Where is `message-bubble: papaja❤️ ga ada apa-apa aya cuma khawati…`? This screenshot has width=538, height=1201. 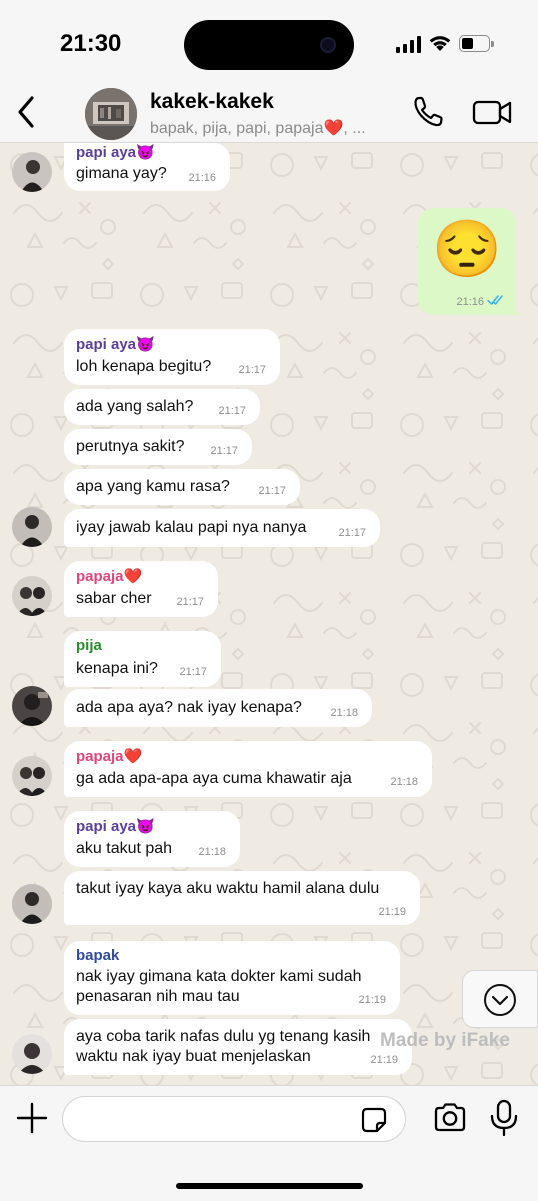 message-bubble: papaja❤️ ga ada apa-apa aya cuma khawati… is located at coordinates (248, 769).